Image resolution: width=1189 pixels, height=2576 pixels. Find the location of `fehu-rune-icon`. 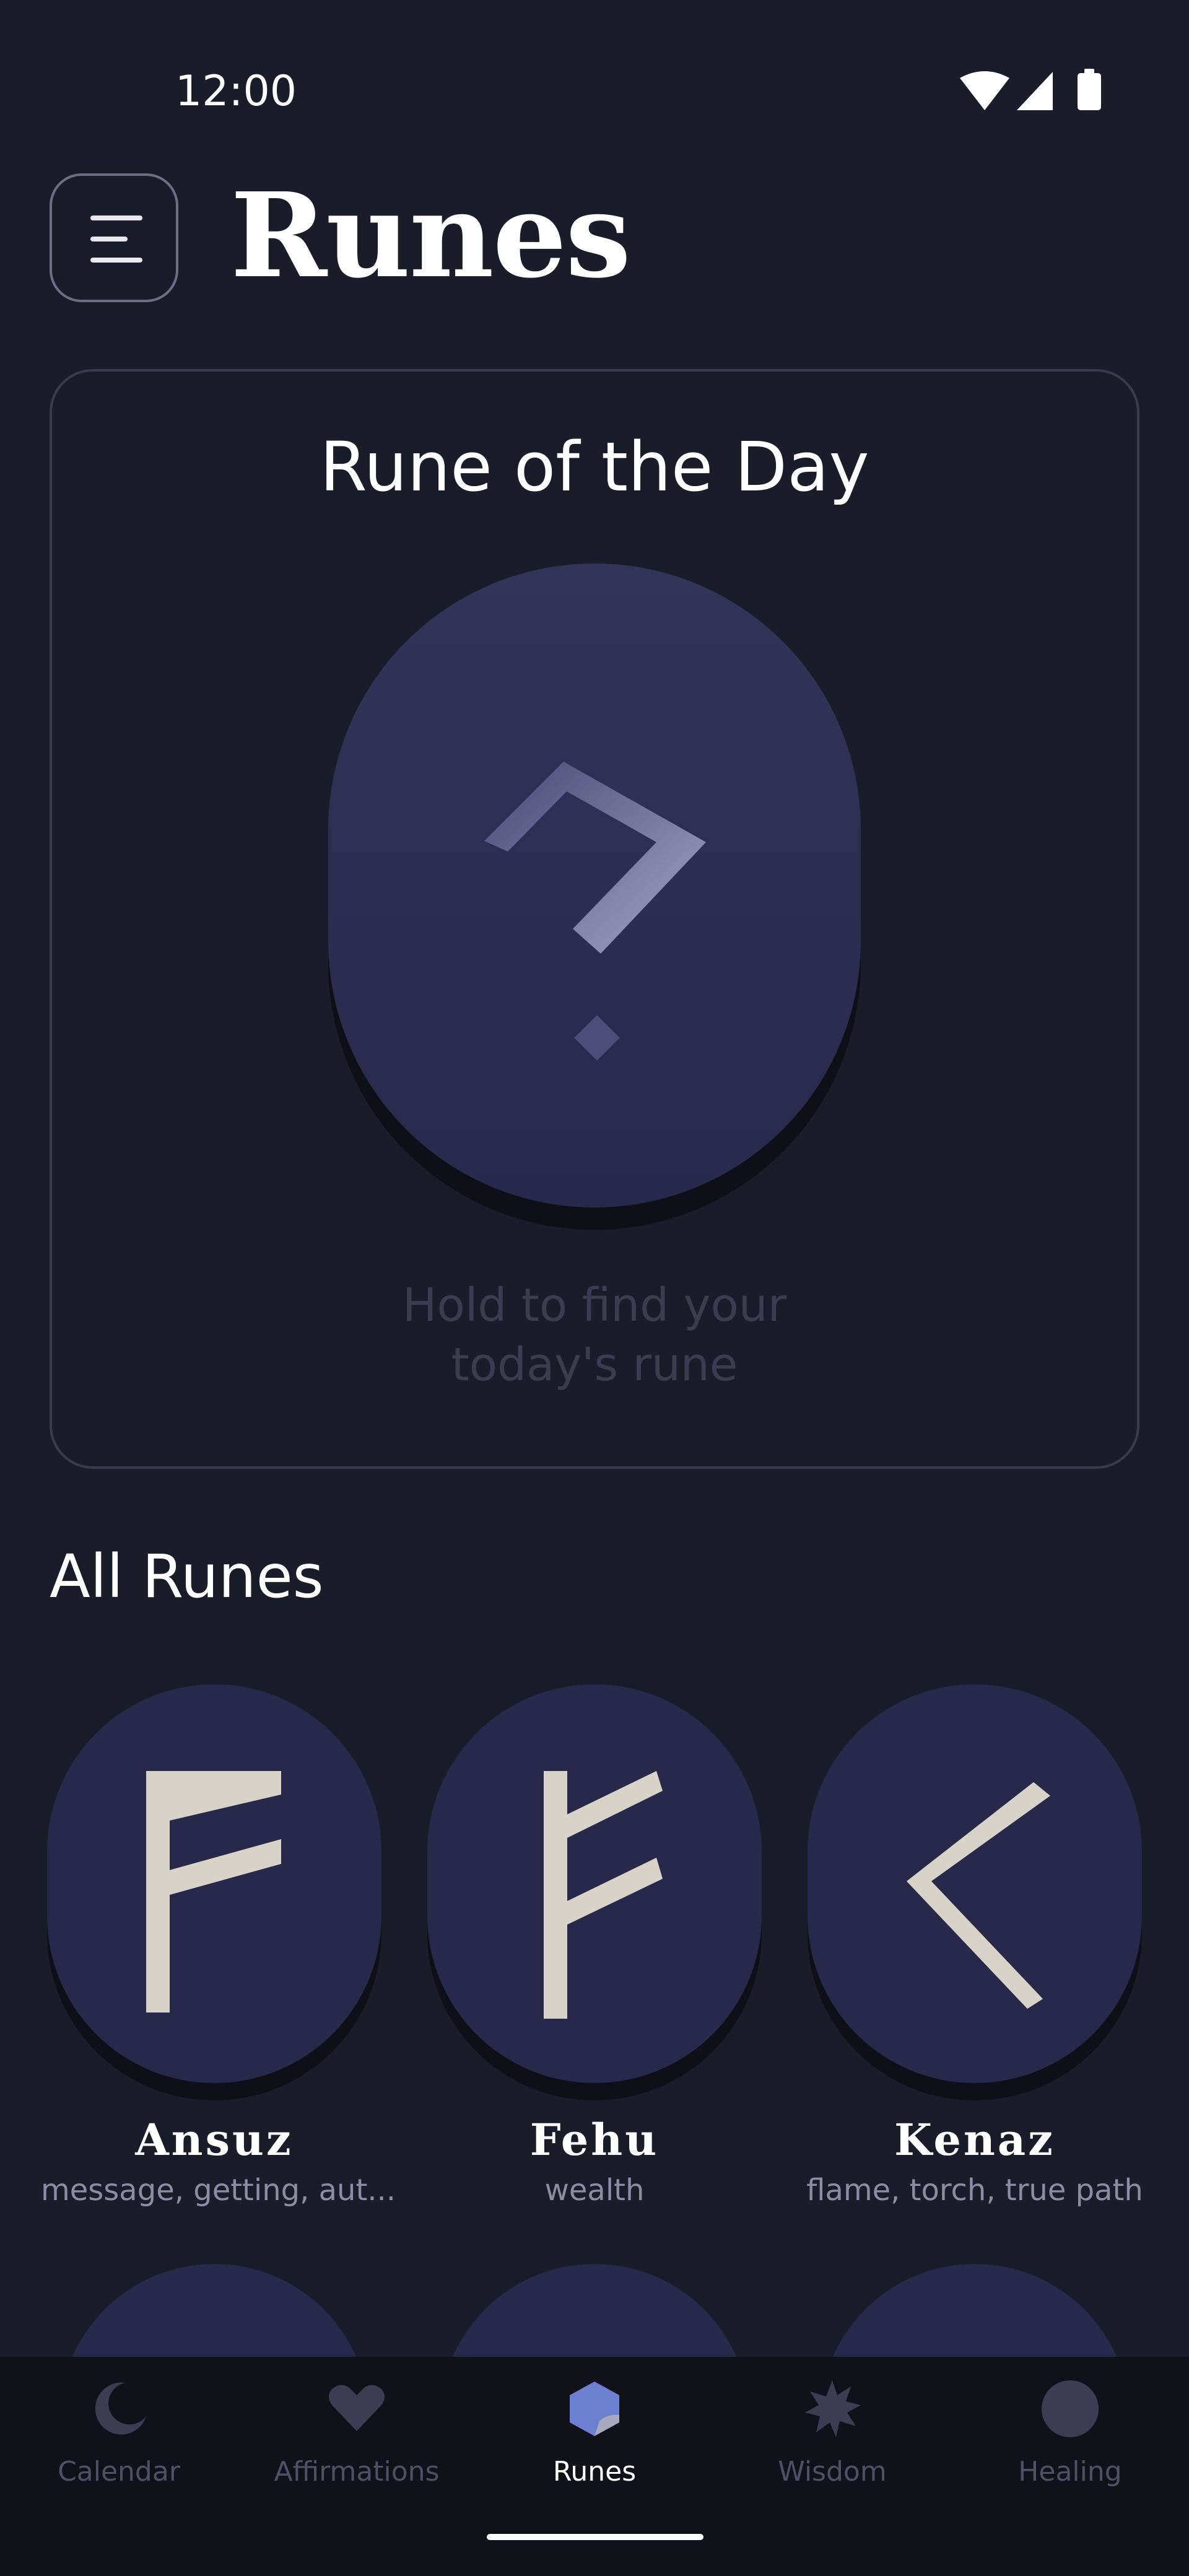

fehu-rune-icon is located at coordinates (594, 1892).